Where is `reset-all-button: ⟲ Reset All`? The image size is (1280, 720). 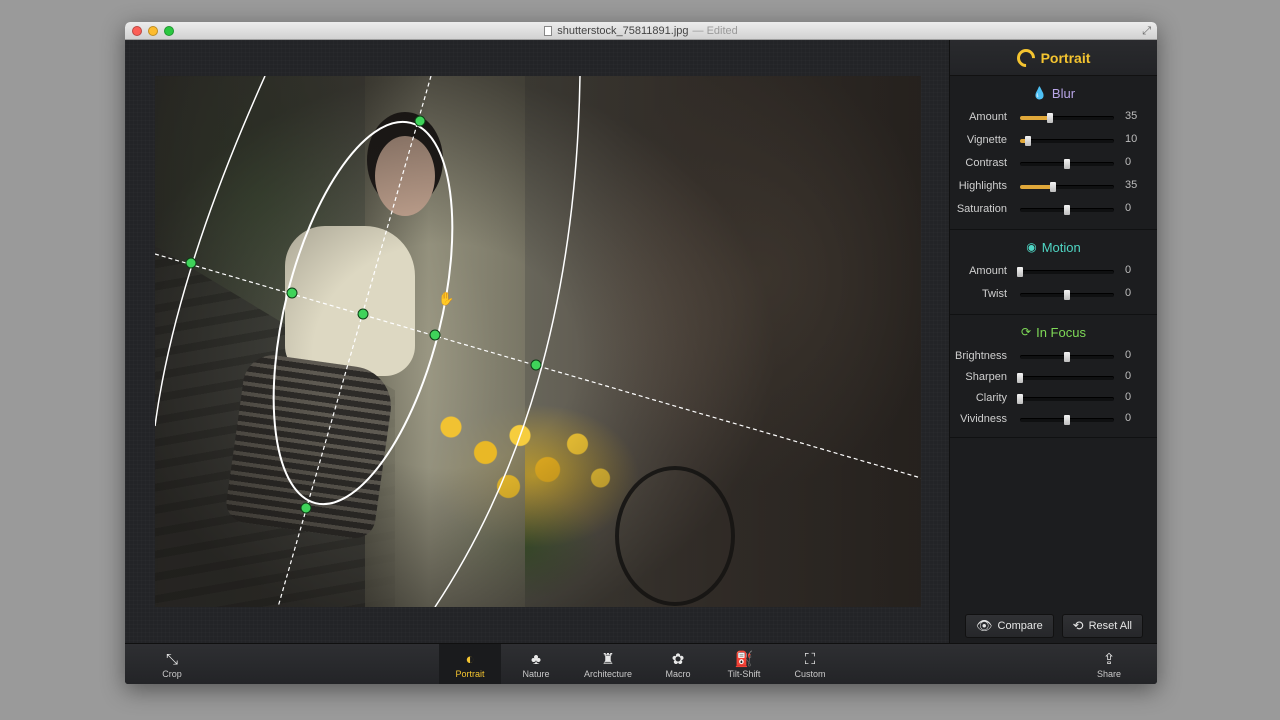
reset-all-button: ⟲ Reset All is located at coordinates (1102, 626).